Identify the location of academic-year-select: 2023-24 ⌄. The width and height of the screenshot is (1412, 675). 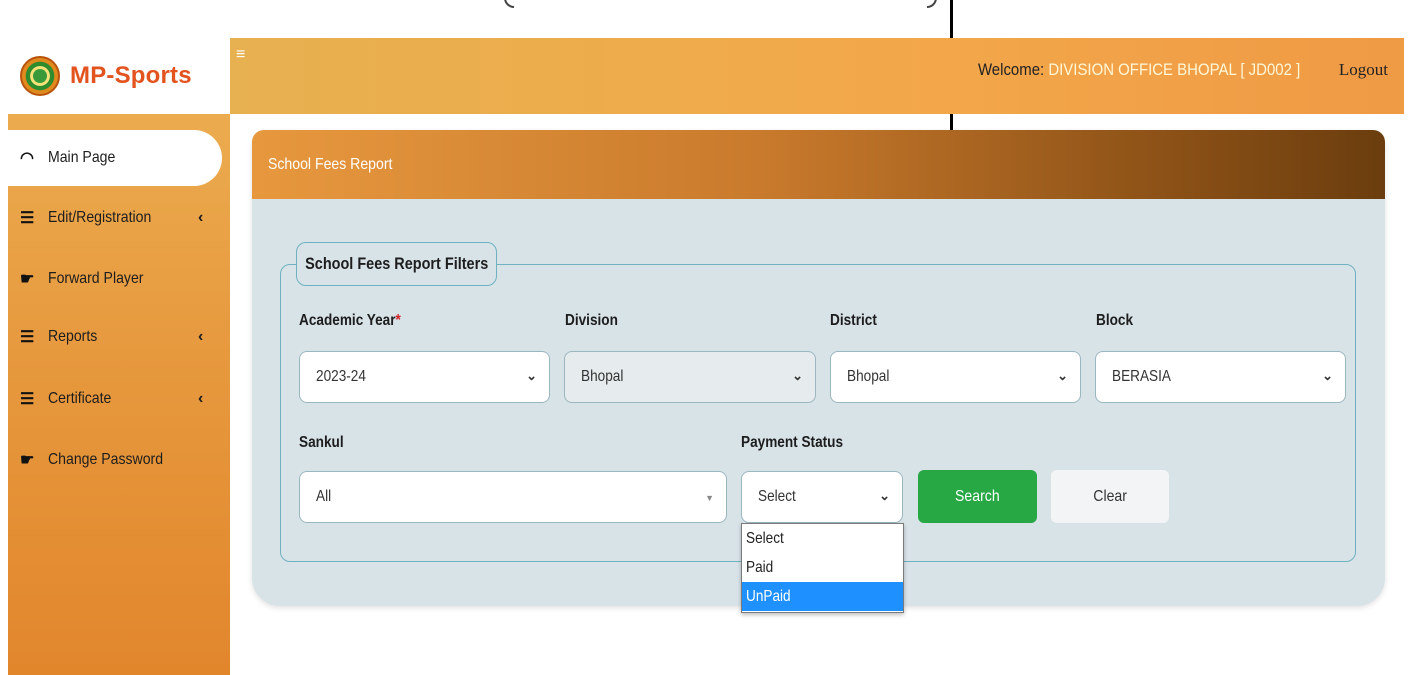
(424, 377).